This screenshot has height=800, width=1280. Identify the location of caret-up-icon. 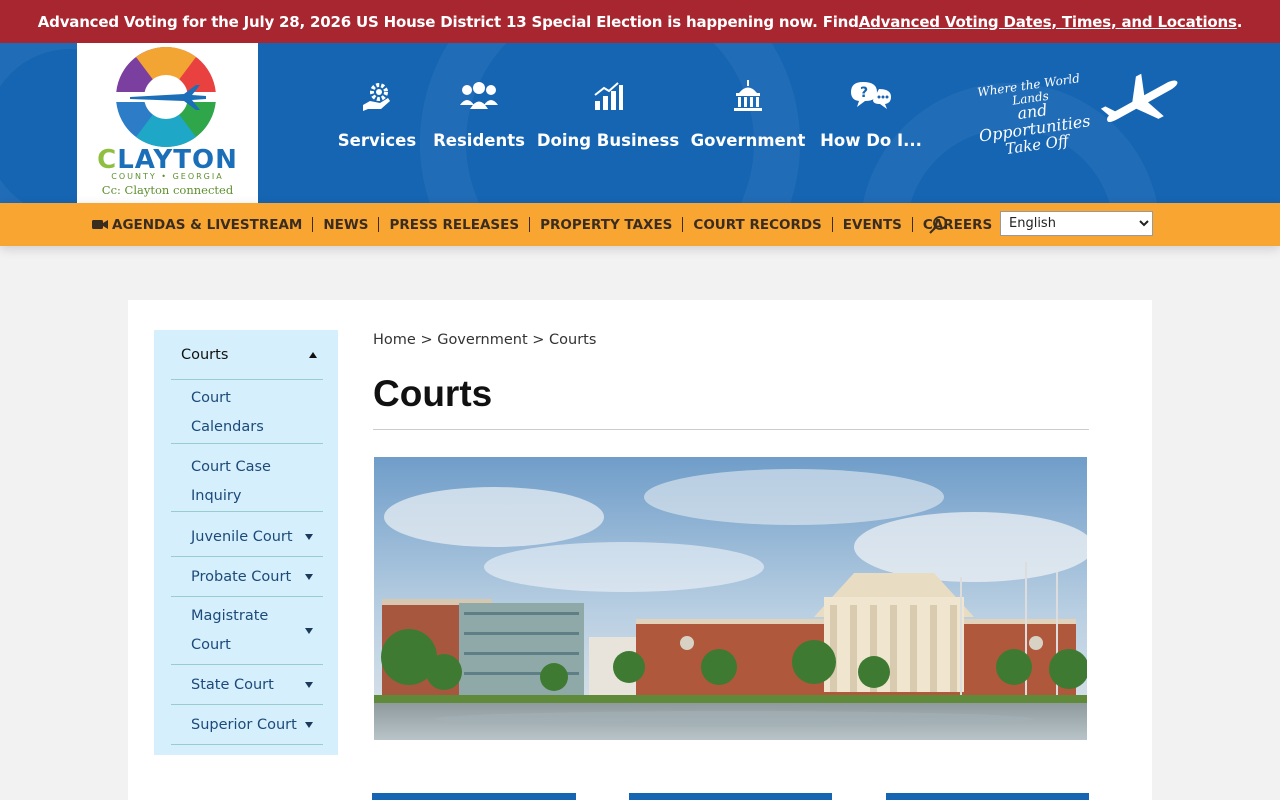
(313, 354).